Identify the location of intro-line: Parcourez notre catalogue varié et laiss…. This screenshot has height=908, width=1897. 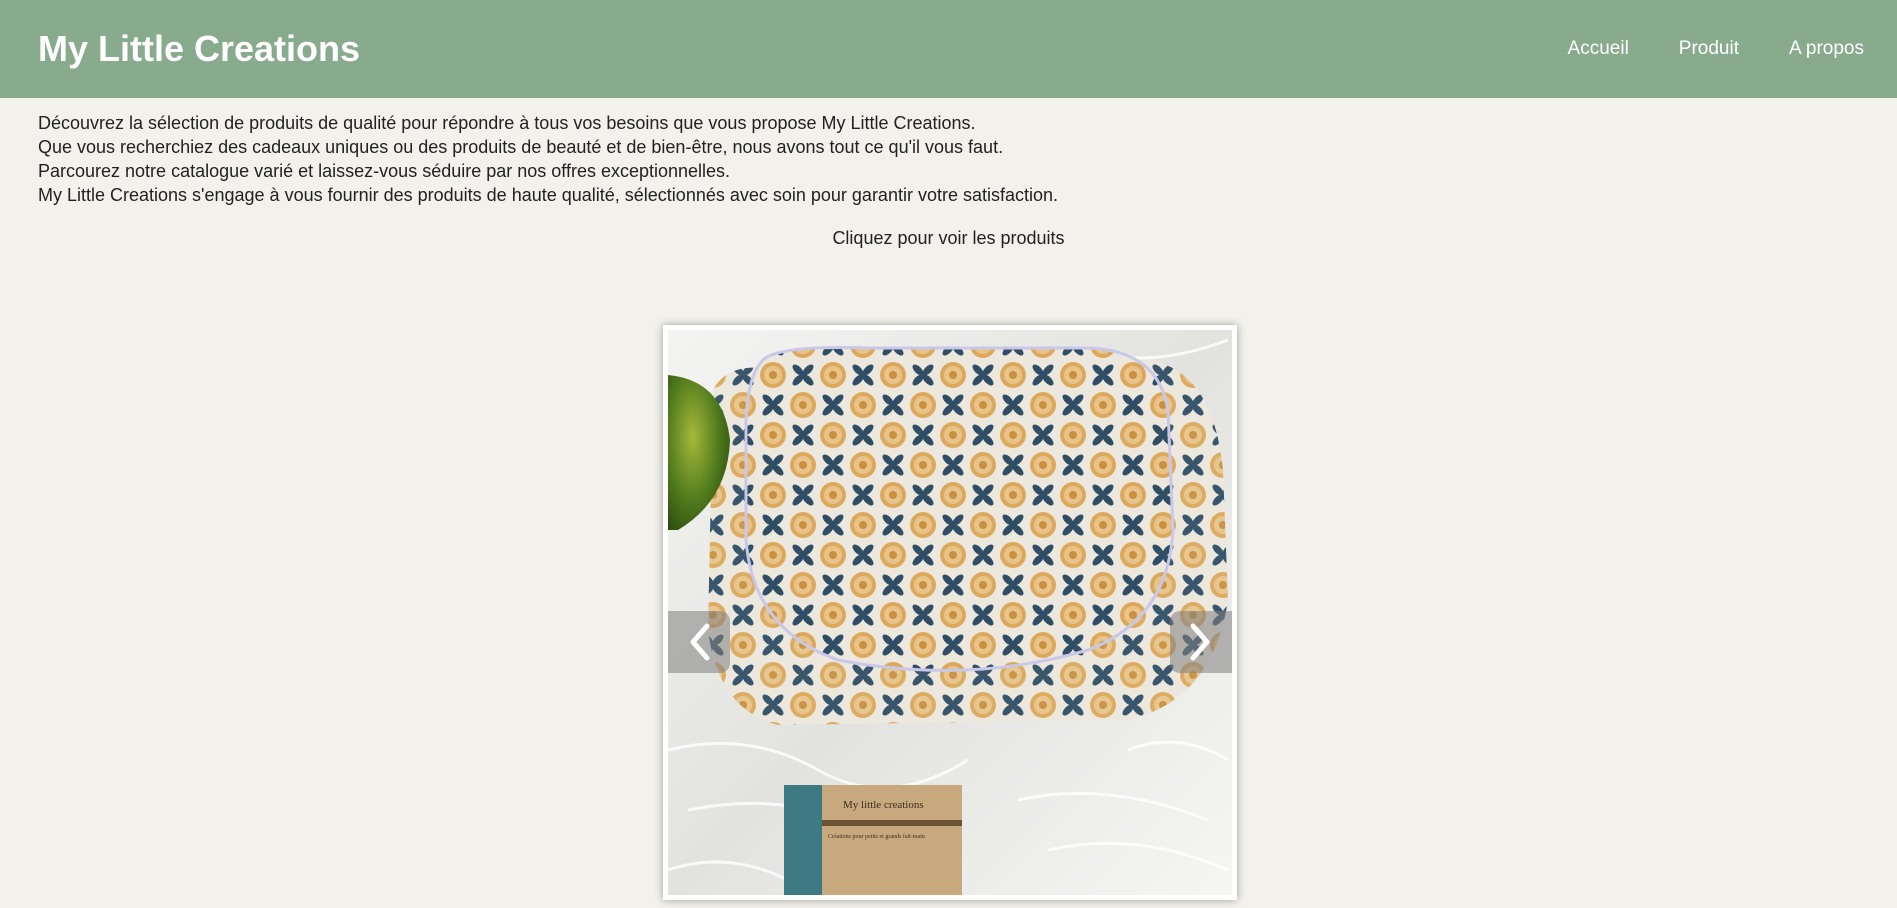
(384, 171).